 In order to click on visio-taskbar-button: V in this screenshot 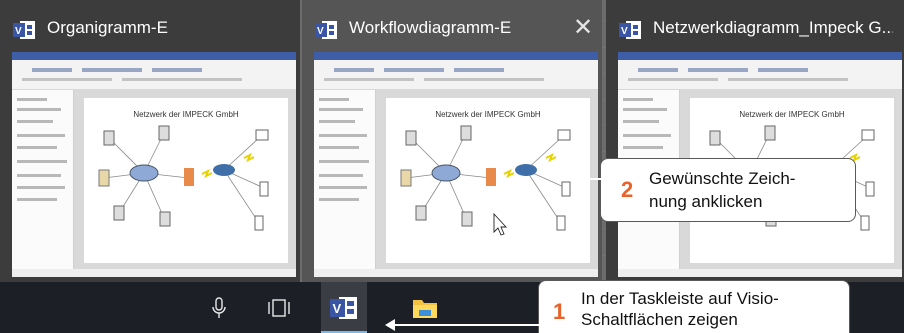, I will do `click(344, 307)`.